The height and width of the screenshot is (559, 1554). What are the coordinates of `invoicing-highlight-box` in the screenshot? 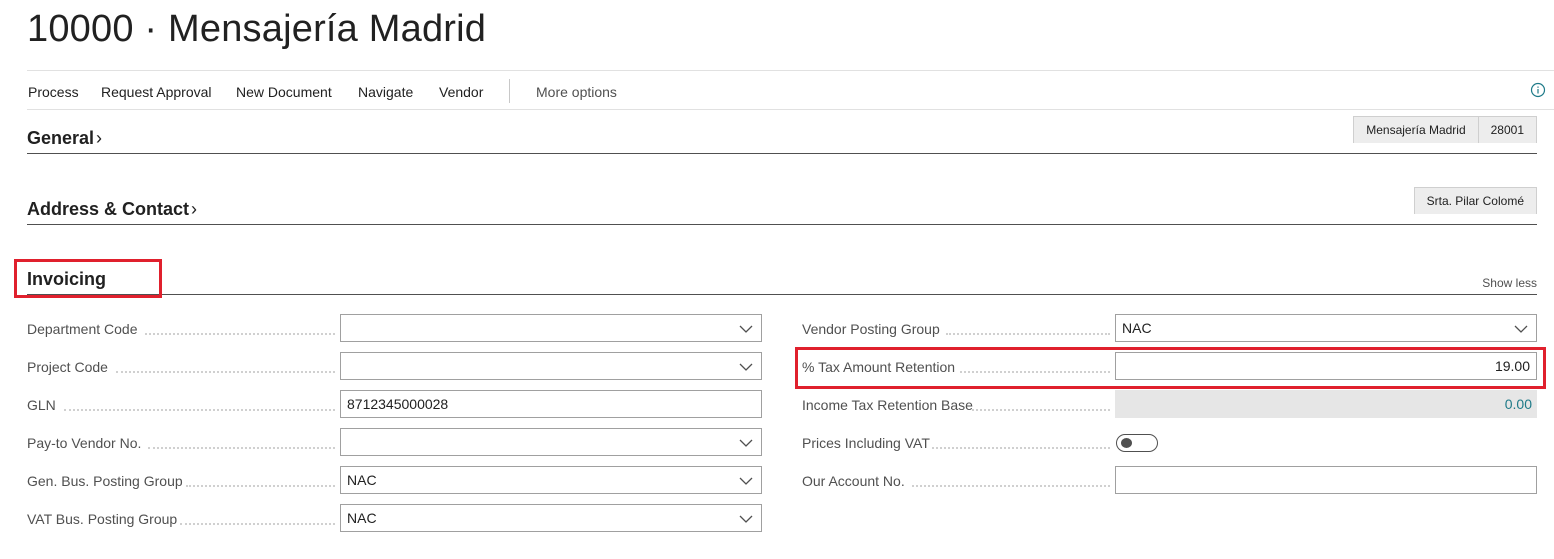 It's located at (88, 278).